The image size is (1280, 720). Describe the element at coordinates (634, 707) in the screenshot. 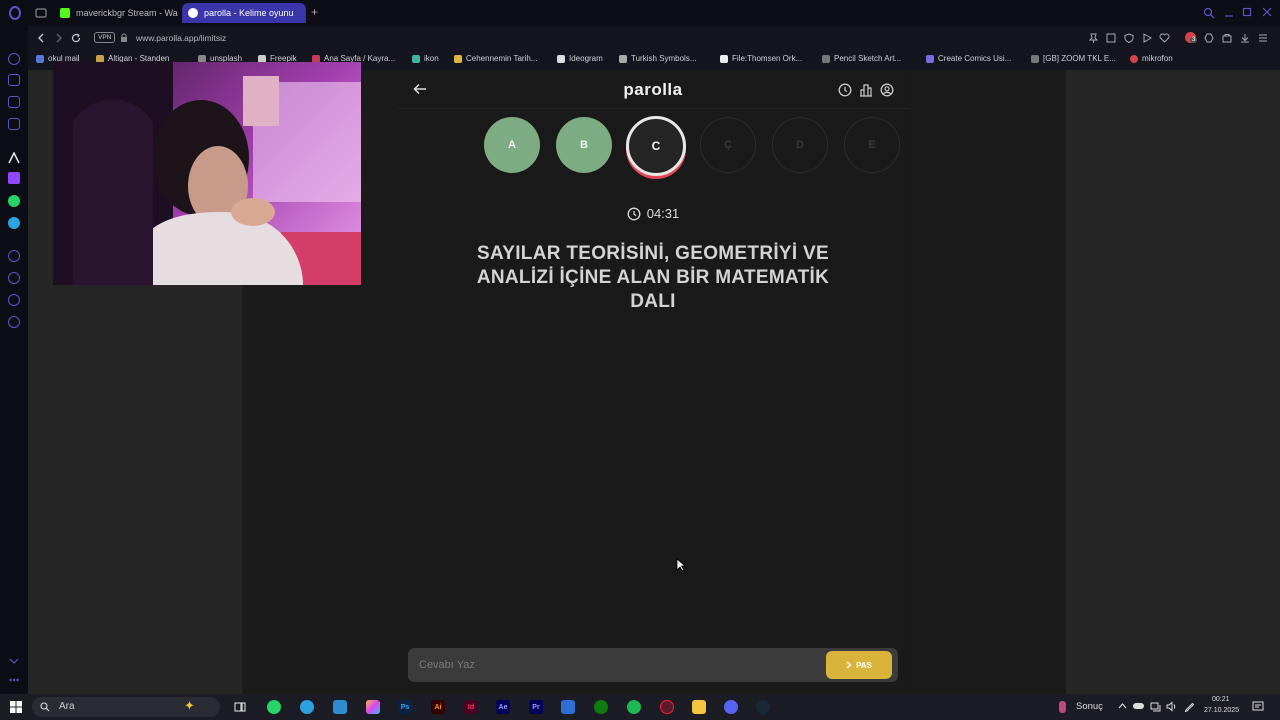

I see `spotify-app-icon` at that location.